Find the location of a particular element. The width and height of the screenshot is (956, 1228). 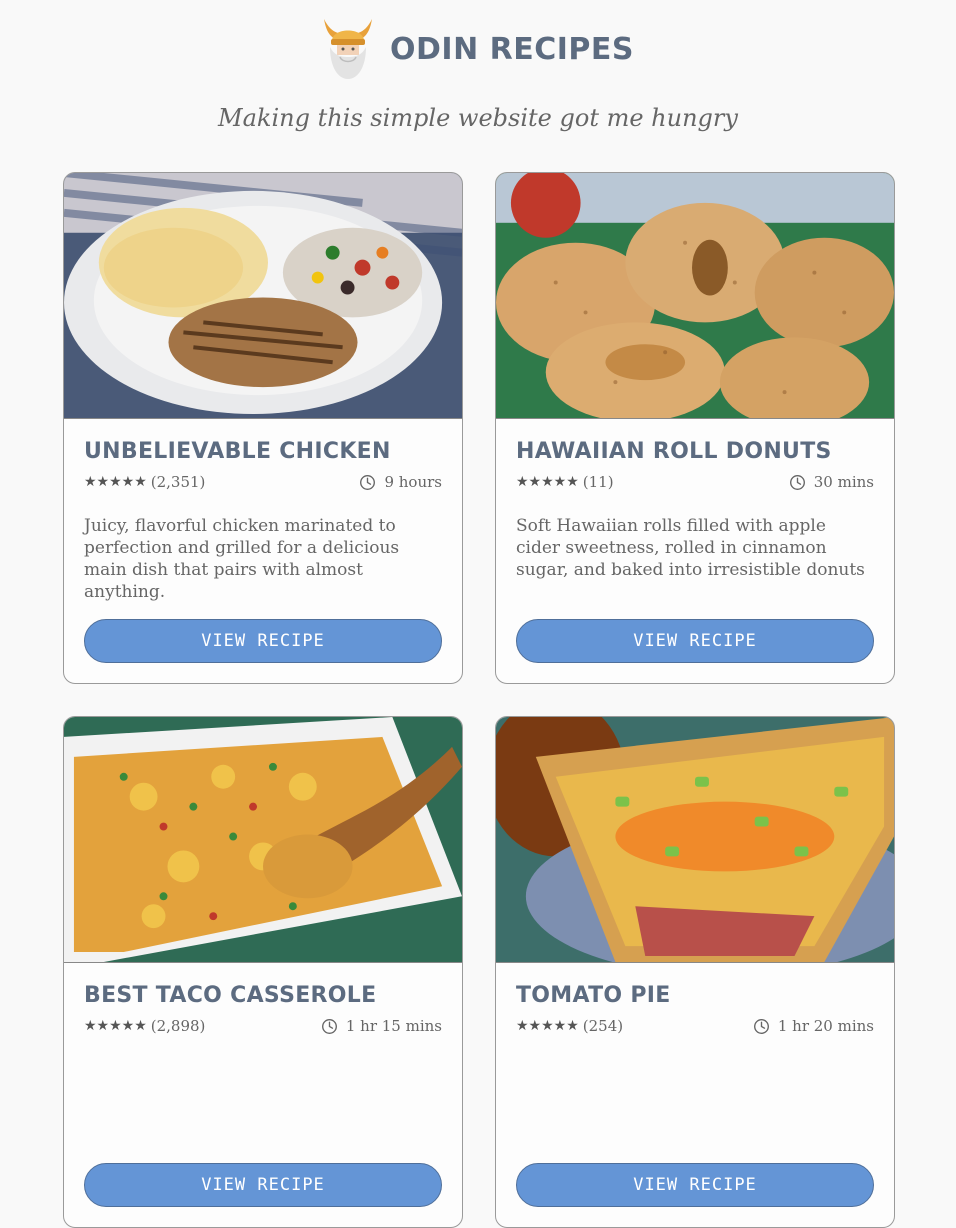

viking-helmet-logo-icon is located at coordinates (348, 49).